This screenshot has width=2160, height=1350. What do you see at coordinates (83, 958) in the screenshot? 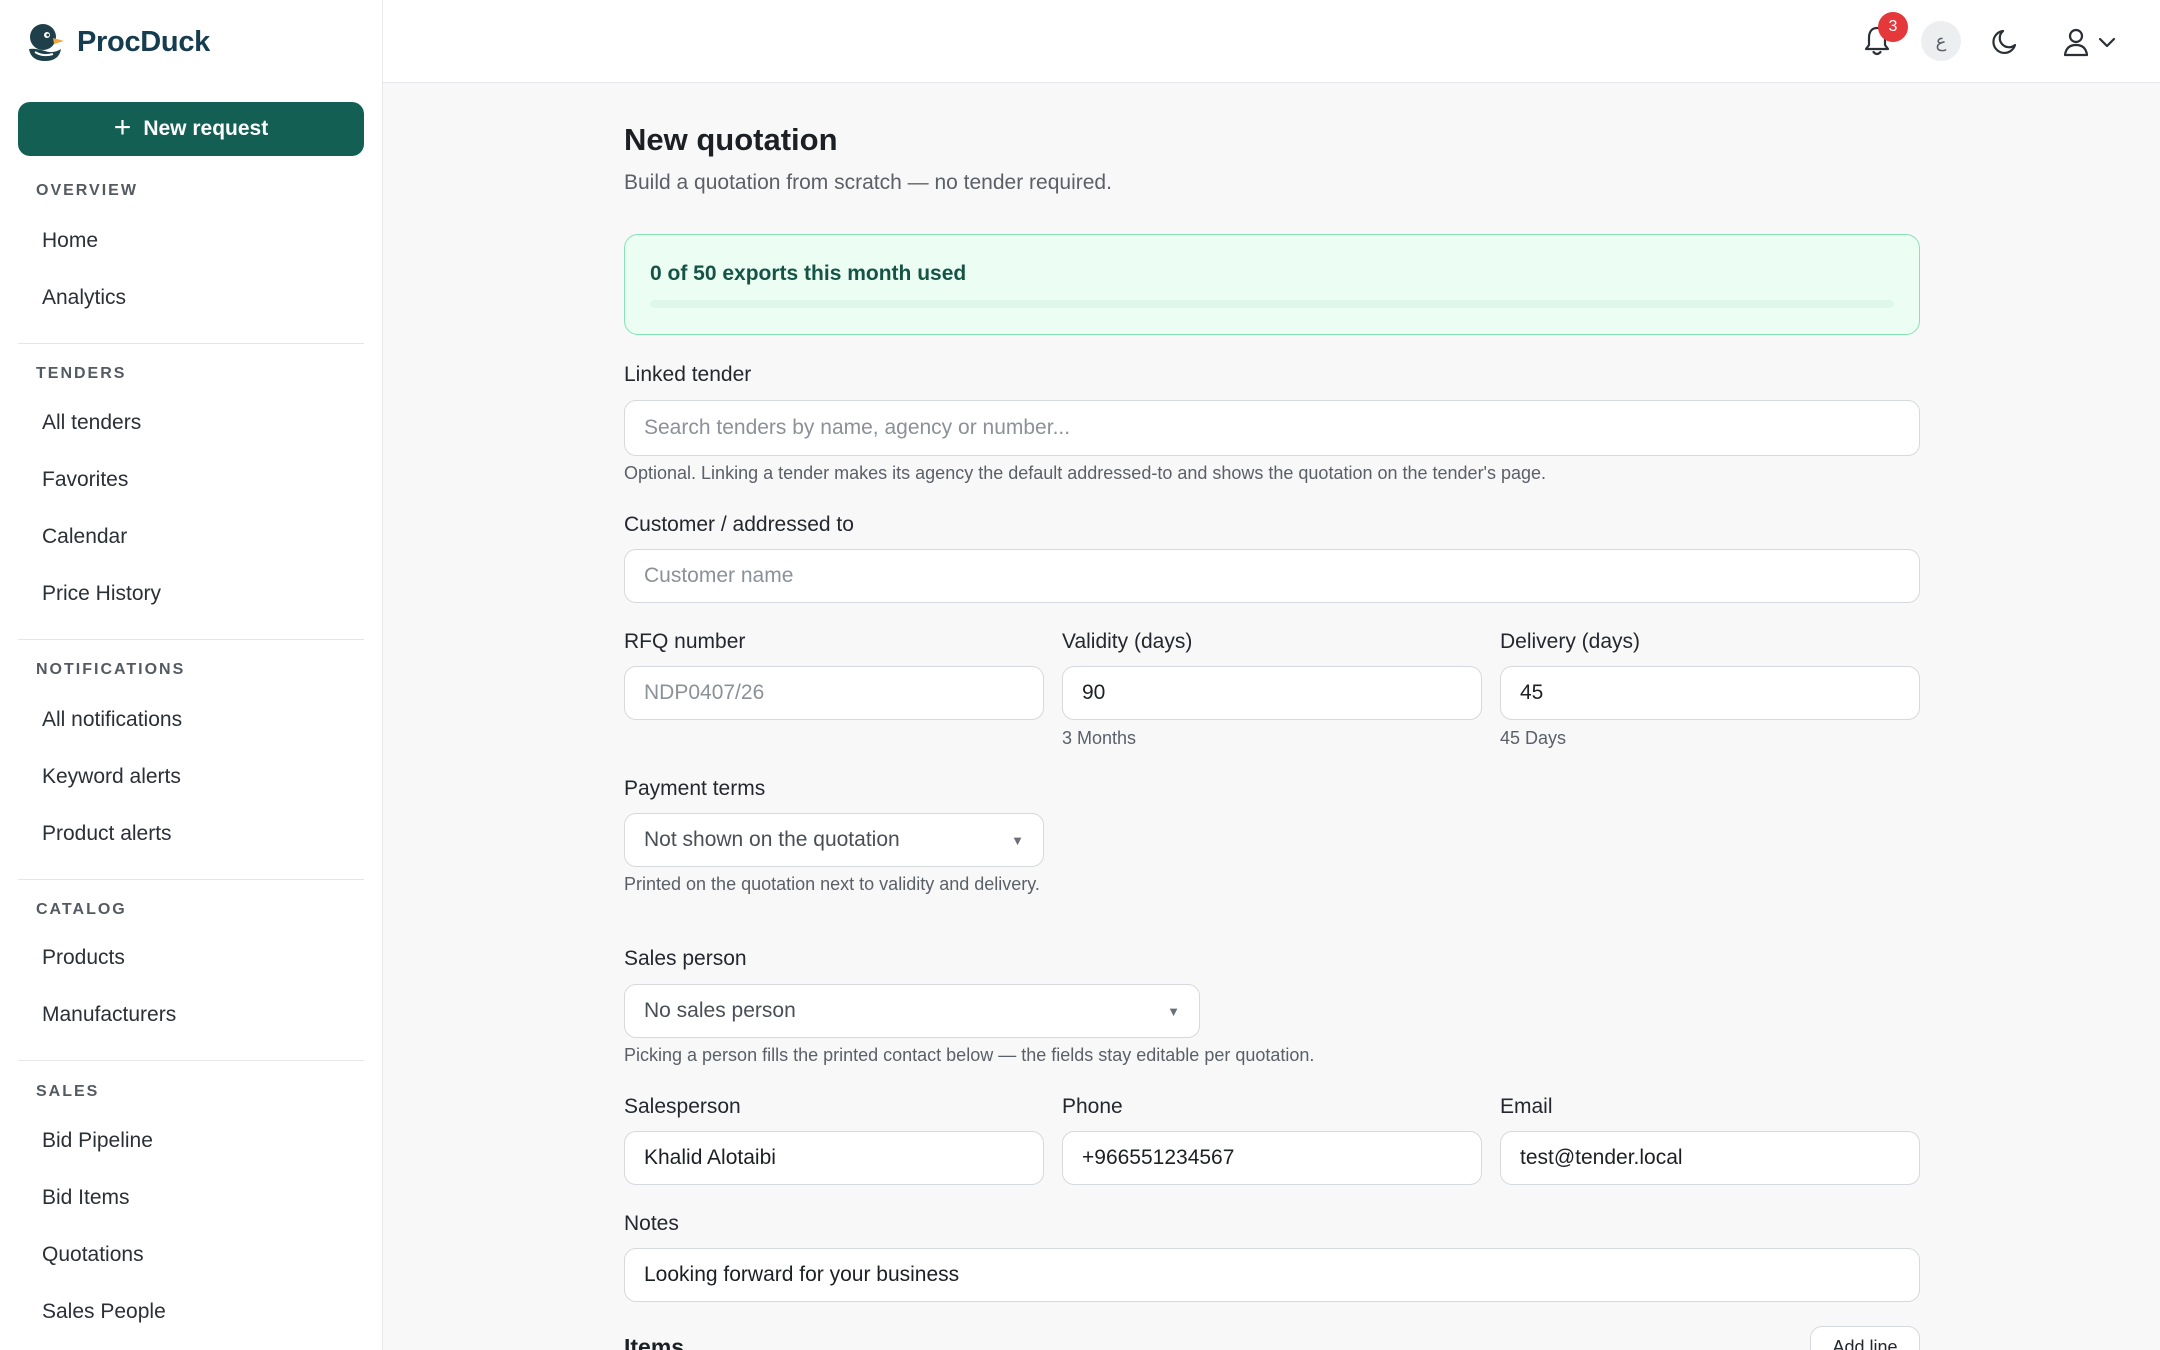
I see `sidebar-item-products: Products` at bounding box center [83, 958].